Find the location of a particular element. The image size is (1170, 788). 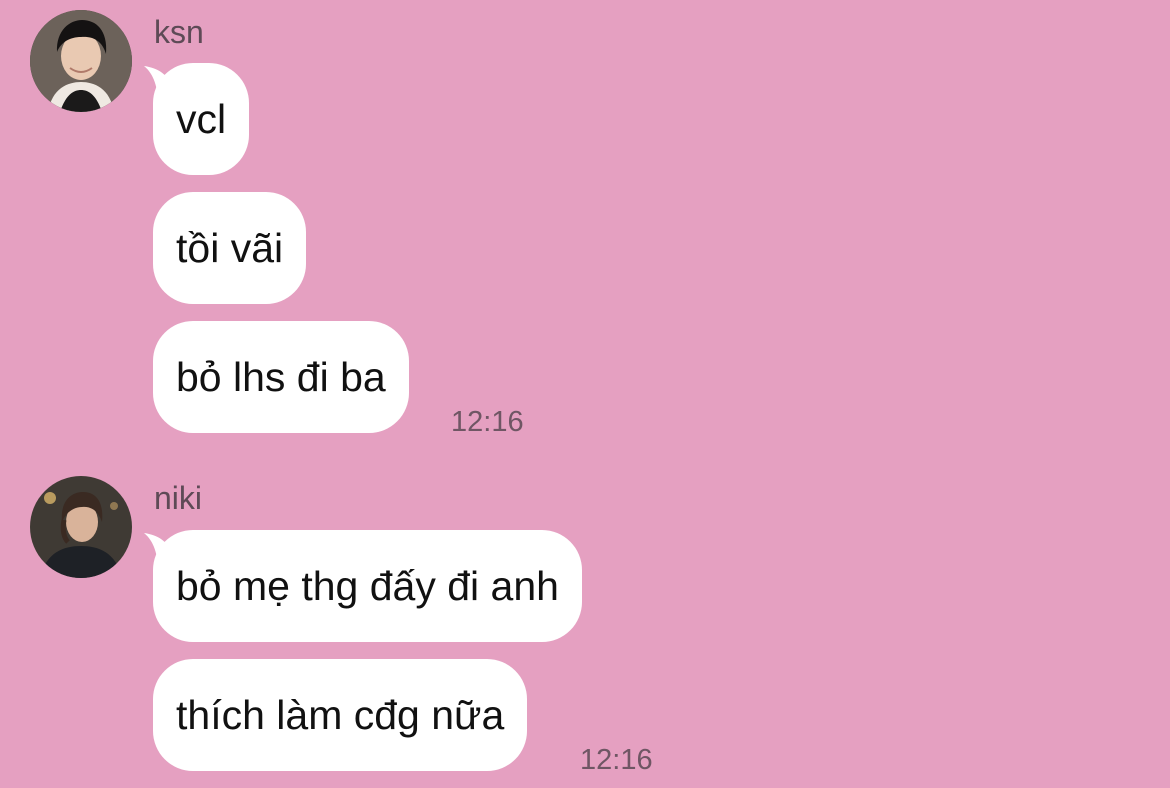

message-text: bỏ mẹ thg đấy đi anh is located at coordinates (367, 585).